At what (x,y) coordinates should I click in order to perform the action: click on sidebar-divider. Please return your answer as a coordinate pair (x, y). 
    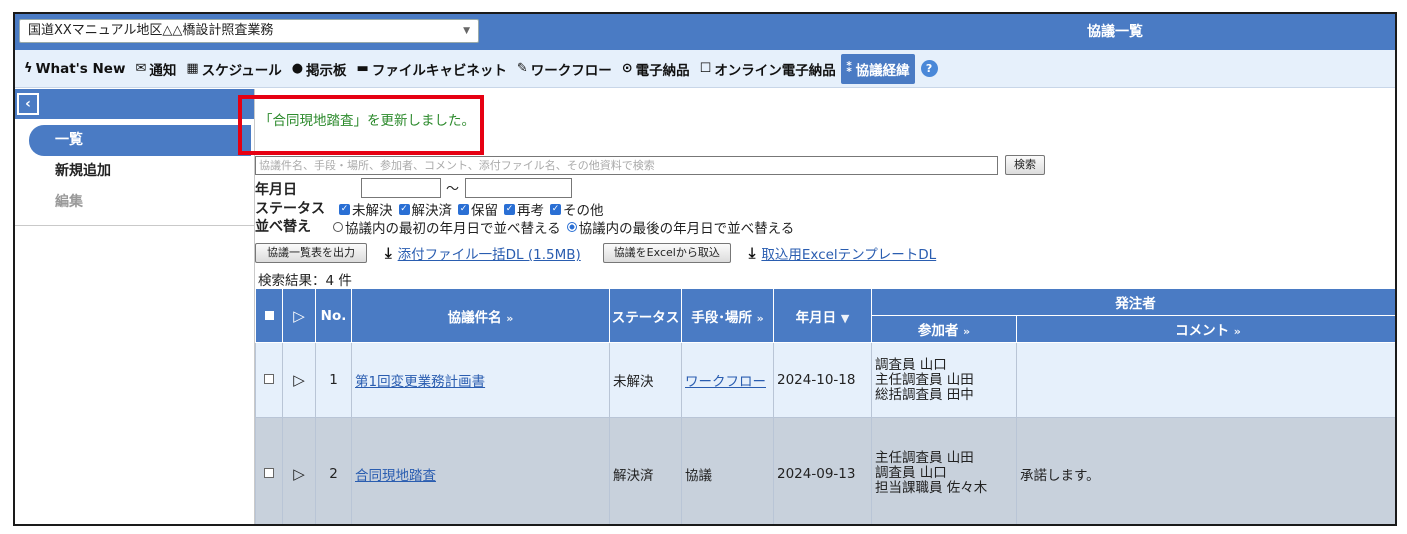
    Looking at the image, I should click on (134, 225).